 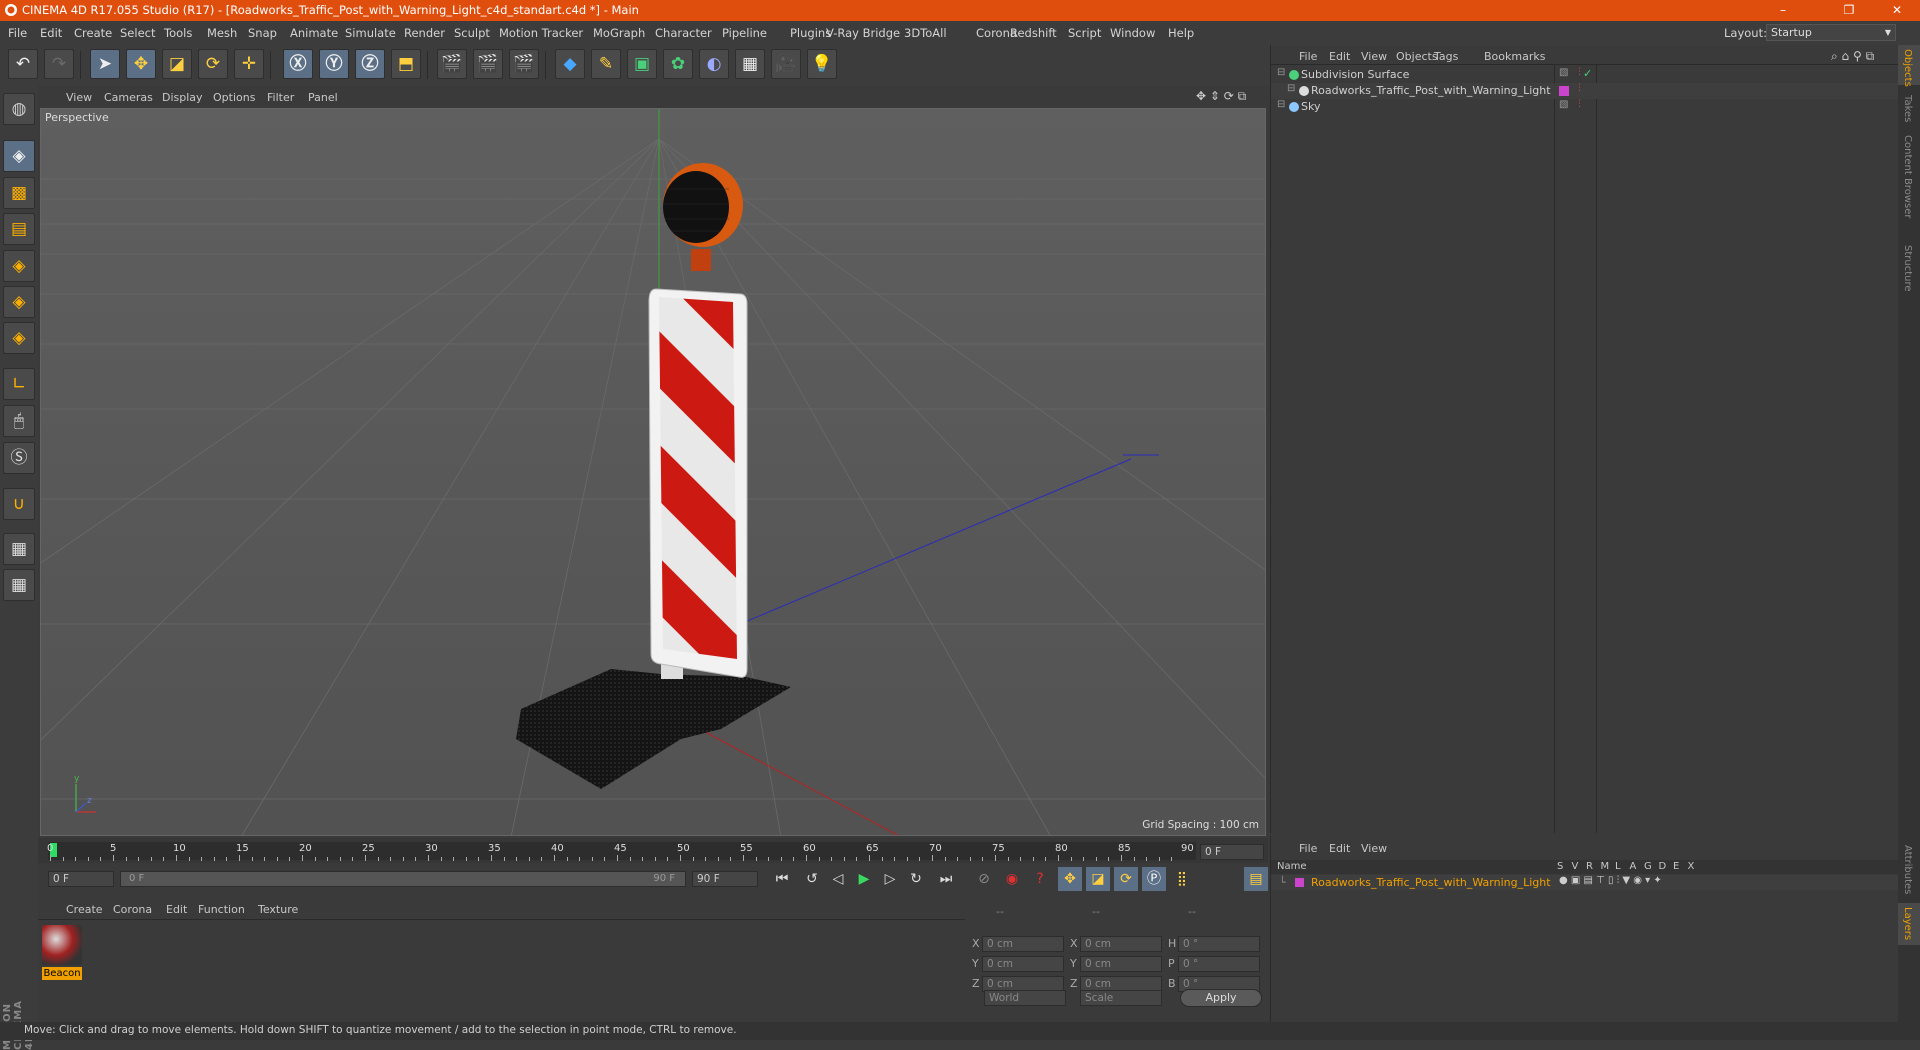 What do you see at coordinates (79, 97) in the screenshot?
I see `viewport-menu-view: View` at bounding box center [79, 97].